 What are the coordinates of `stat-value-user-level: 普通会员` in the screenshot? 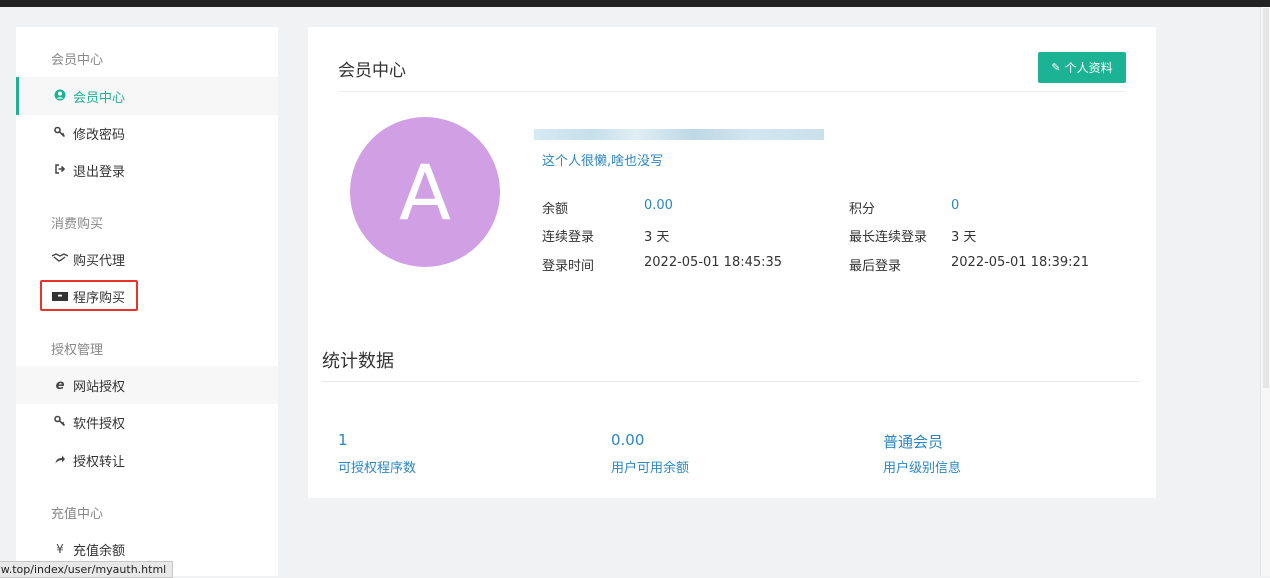 It's located at (913, 441).